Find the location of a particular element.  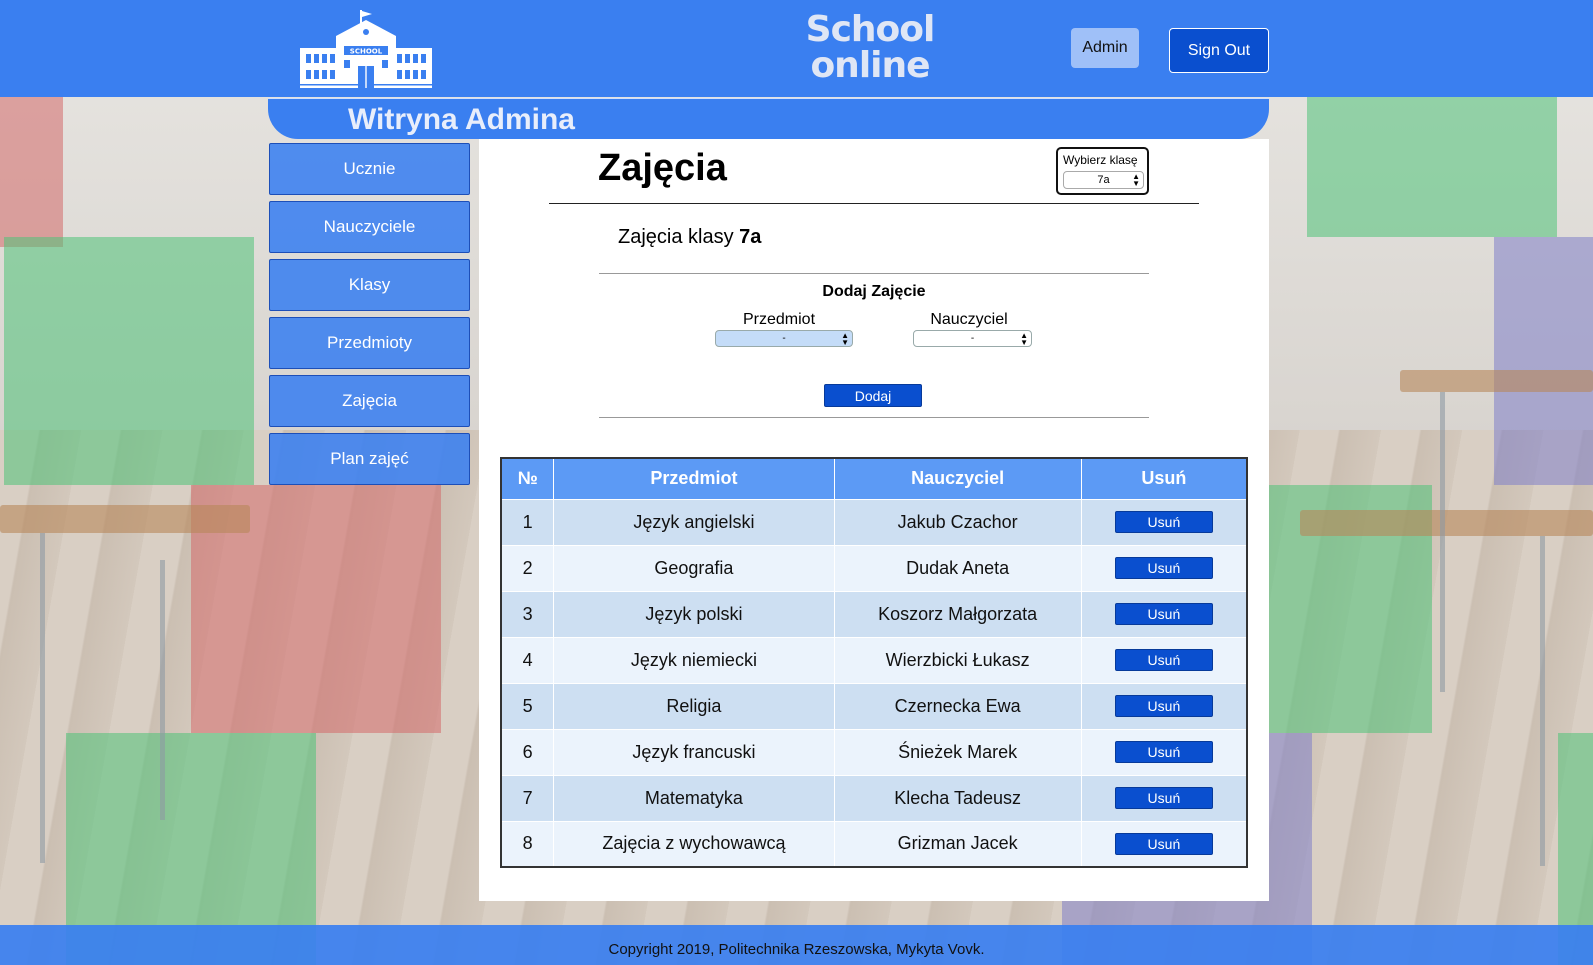

sidebar-item-przedmioty: Przedmioty is located at coordinates (369, 343).